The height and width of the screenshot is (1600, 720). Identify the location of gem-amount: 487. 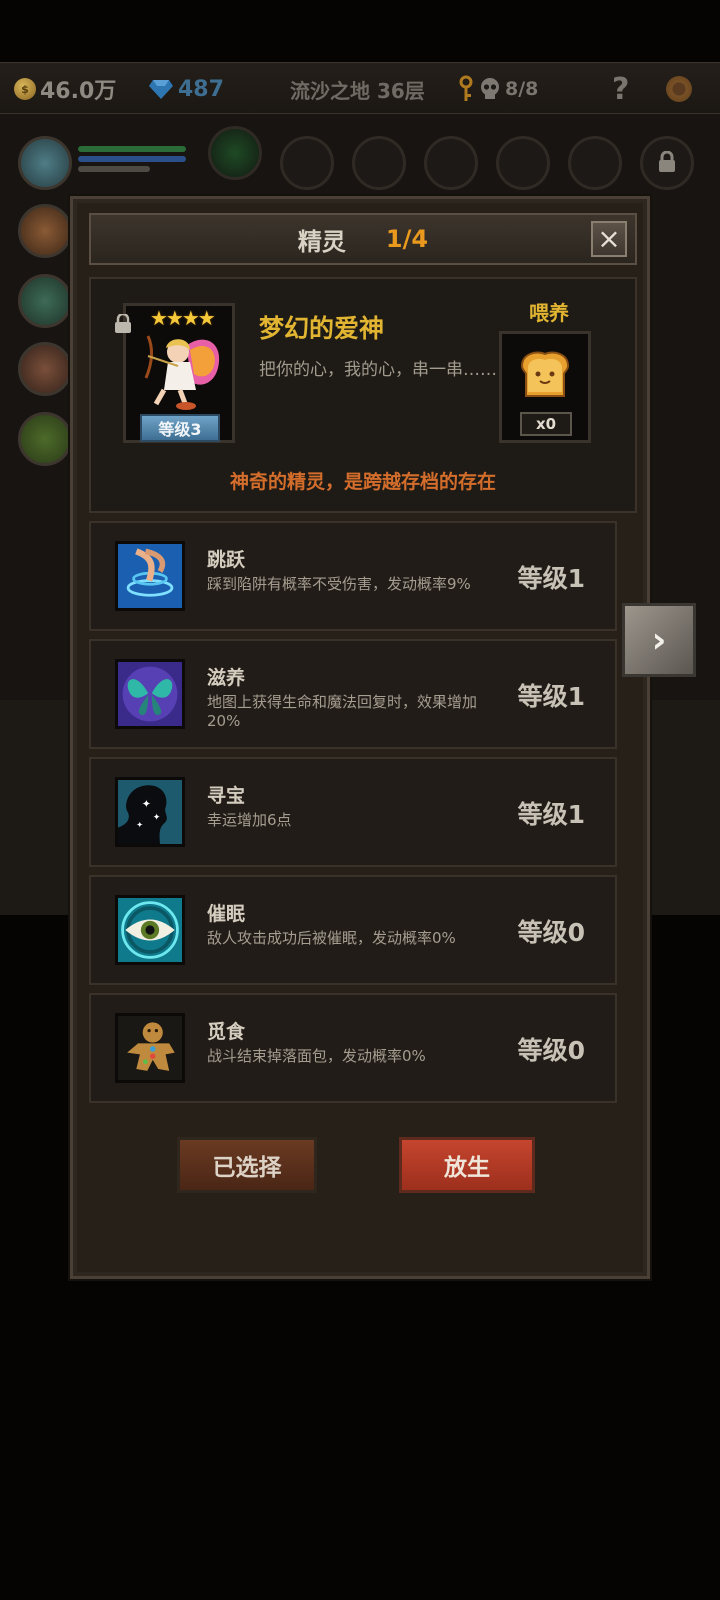
(201, 89).